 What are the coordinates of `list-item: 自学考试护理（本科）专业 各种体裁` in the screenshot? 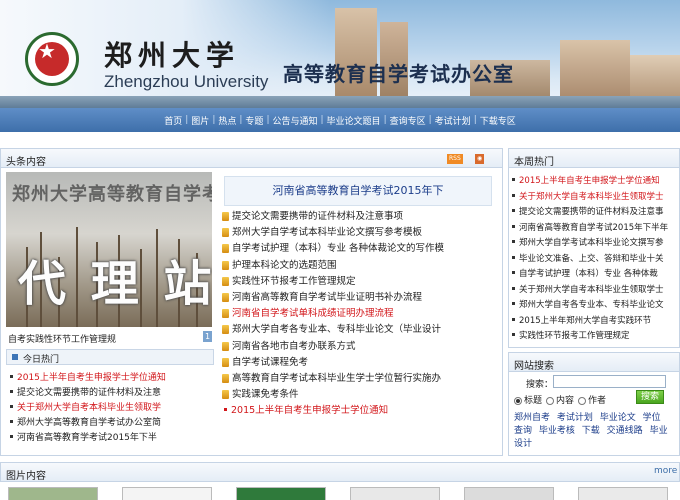 It's located at (595, 275).